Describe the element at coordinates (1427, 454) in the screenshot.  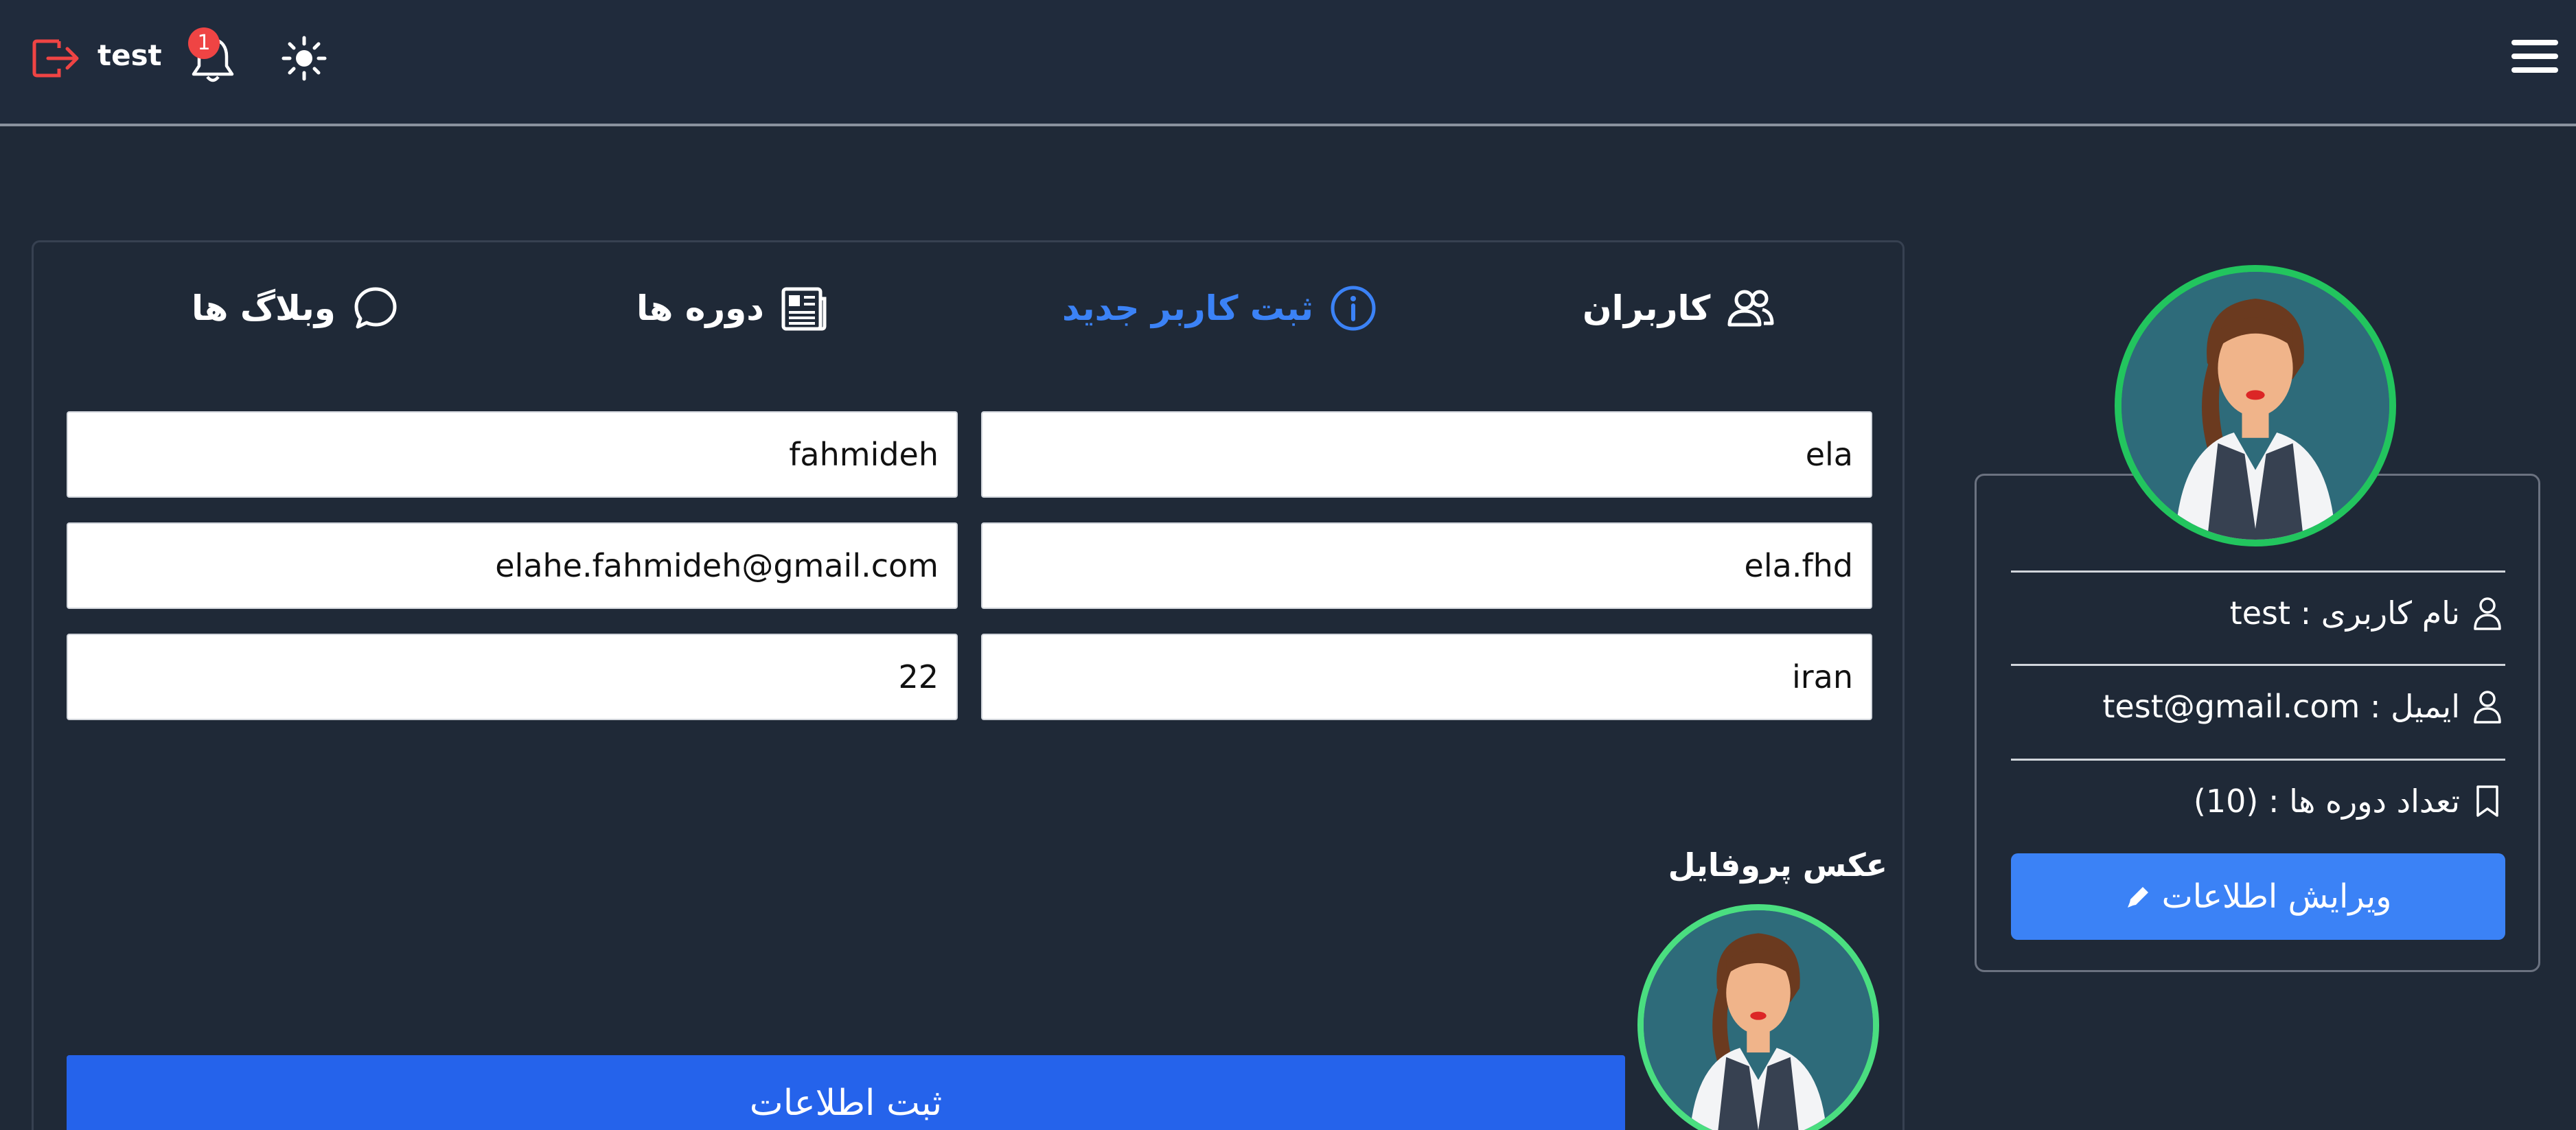
I see `first-name-field` at that location.